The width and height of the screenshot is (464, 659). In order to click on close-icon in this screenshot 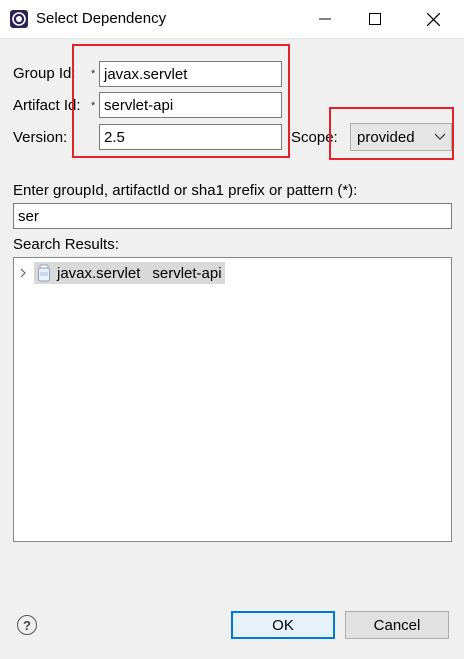, I will do `click(433, 19)`.